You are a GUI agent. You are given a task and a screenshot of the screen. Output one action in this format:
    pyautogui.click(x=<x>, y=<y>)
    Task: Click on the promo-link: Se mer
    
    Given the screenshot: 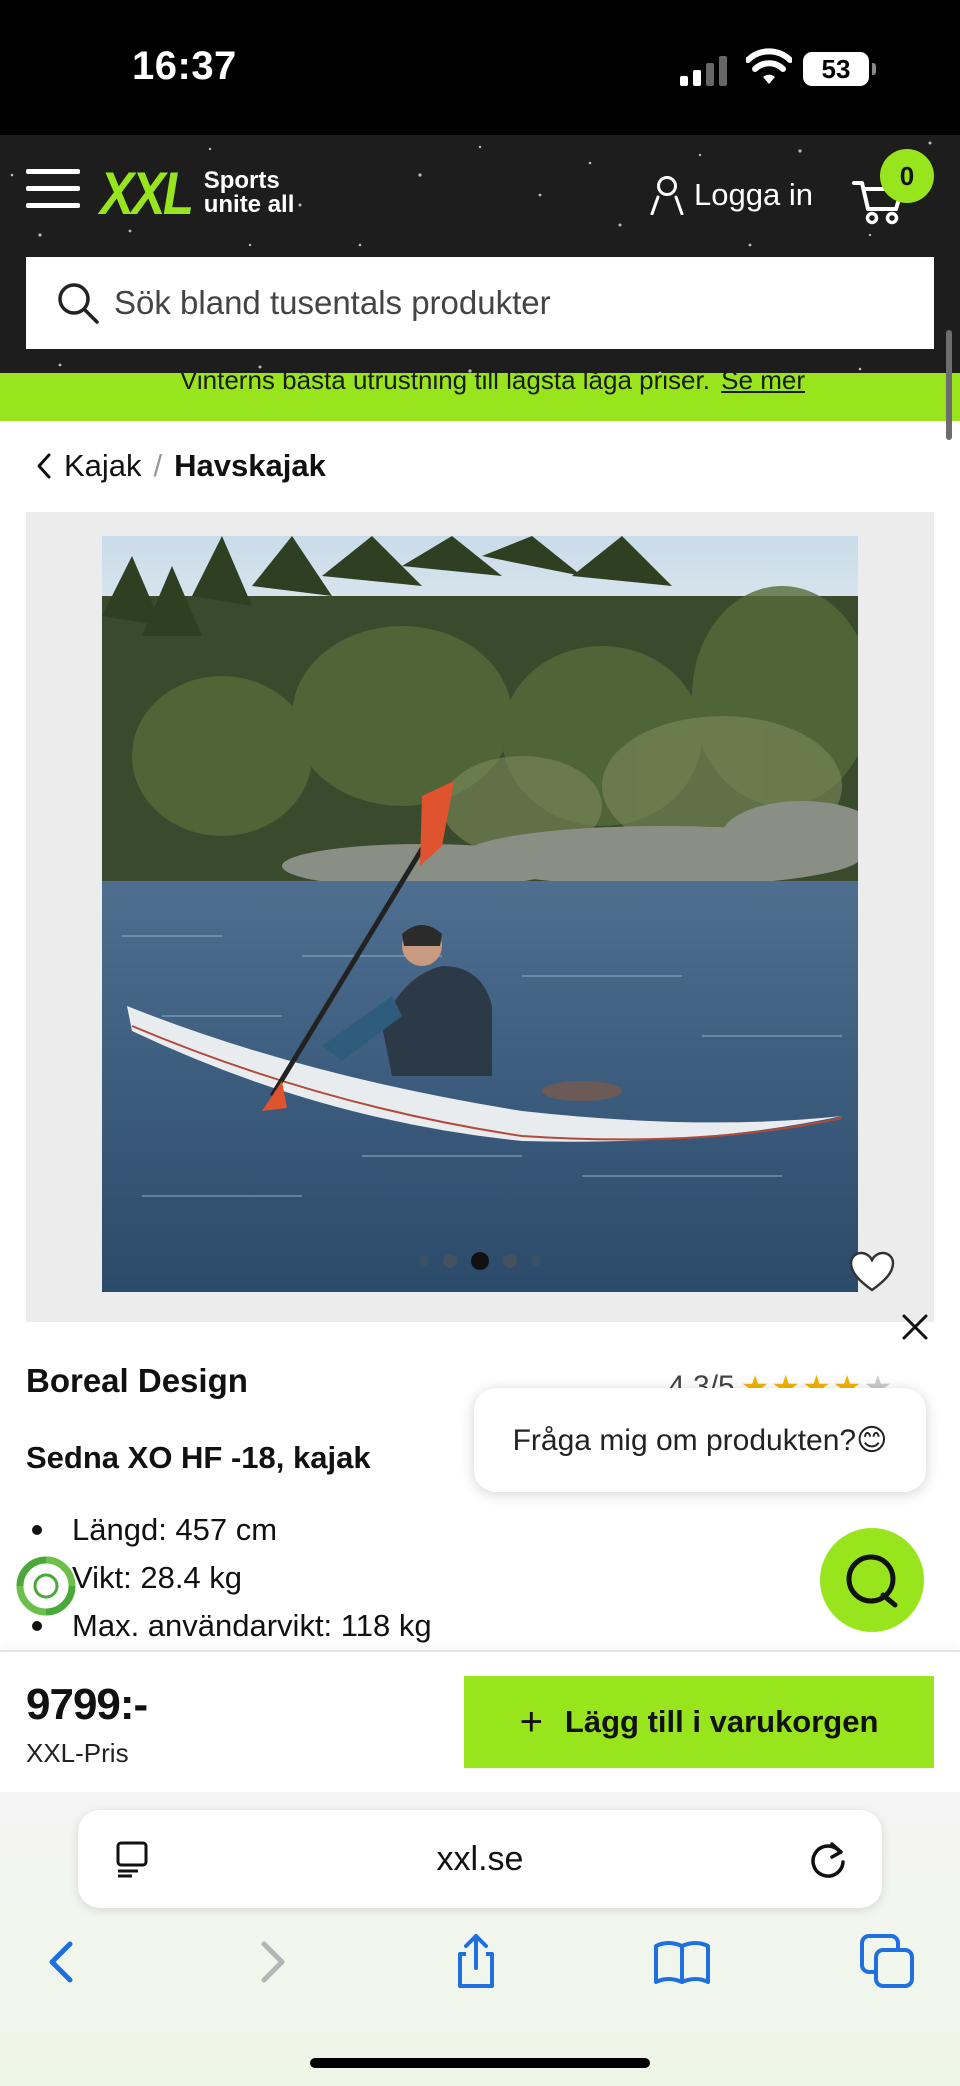 What is the action you would take?
    pyautogui.click(x=763, y=384)
    